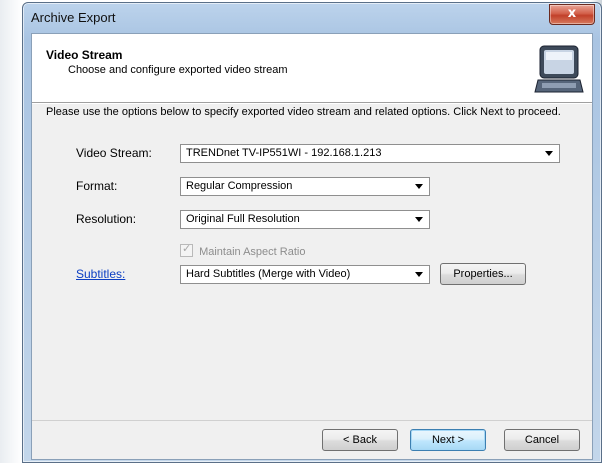 This screenshot has height=463, width=602. I want to click on header-divider, so click(312, 103).